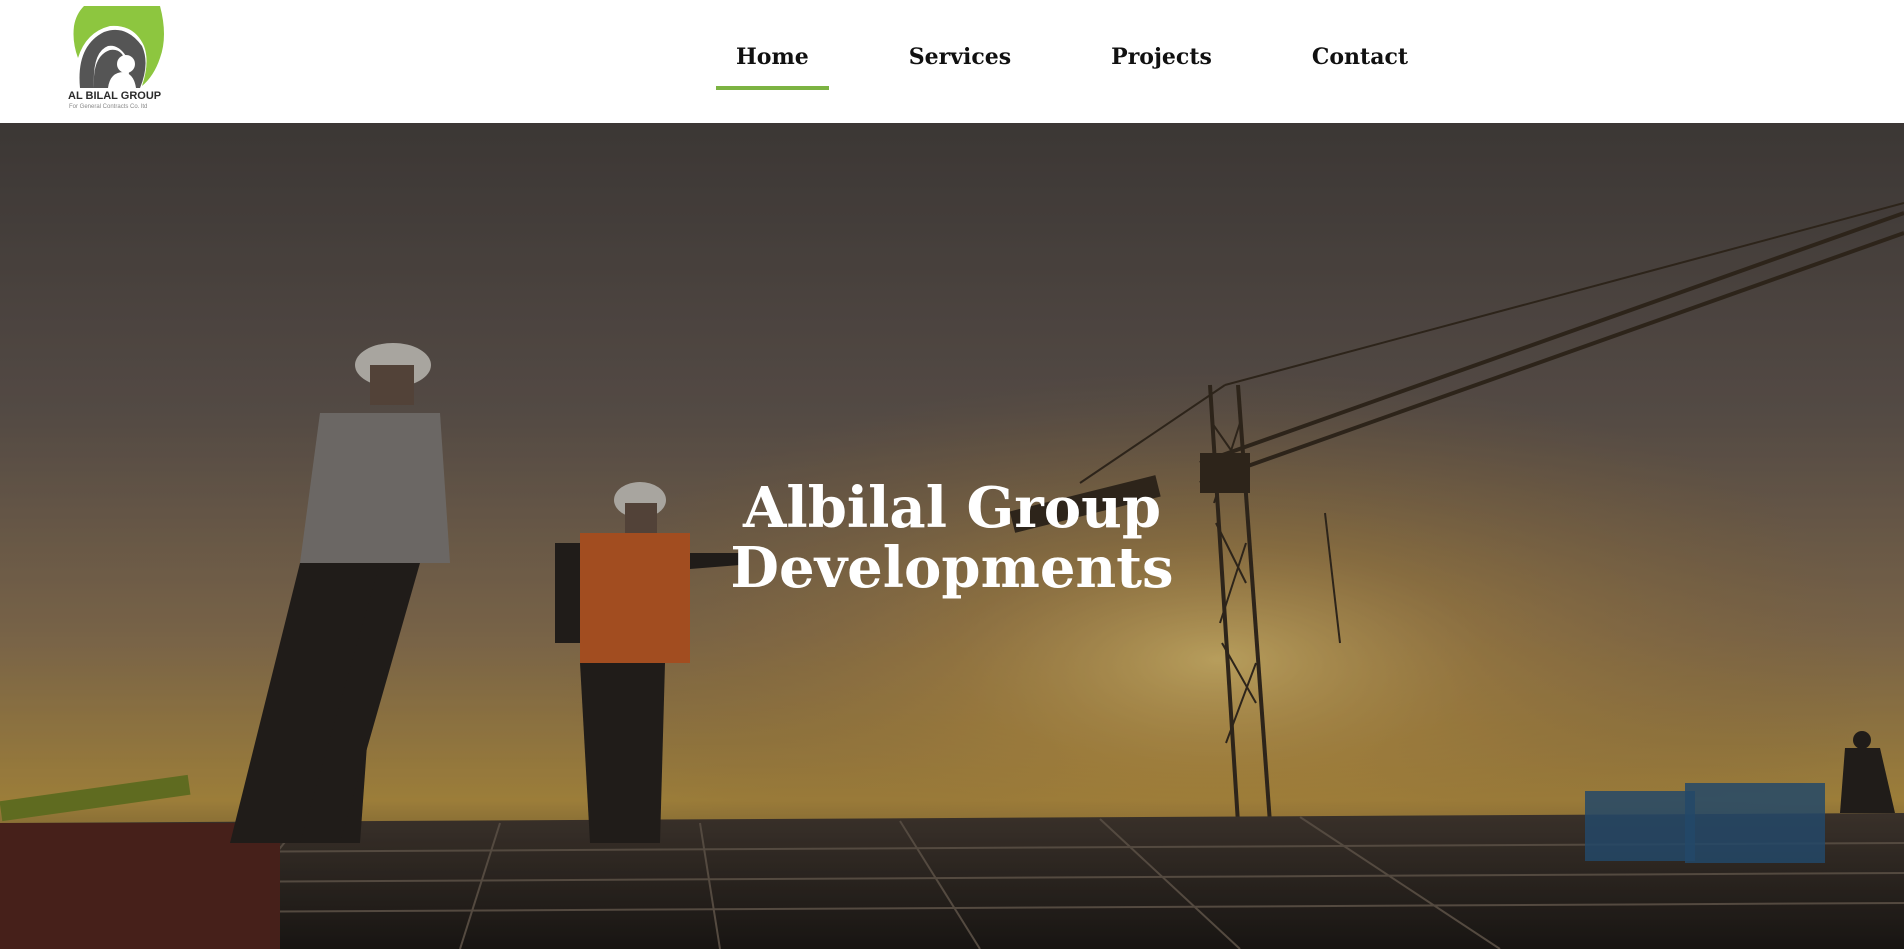  I want to click on logo-name: AL BILAL GROUP, so click(115, 96).